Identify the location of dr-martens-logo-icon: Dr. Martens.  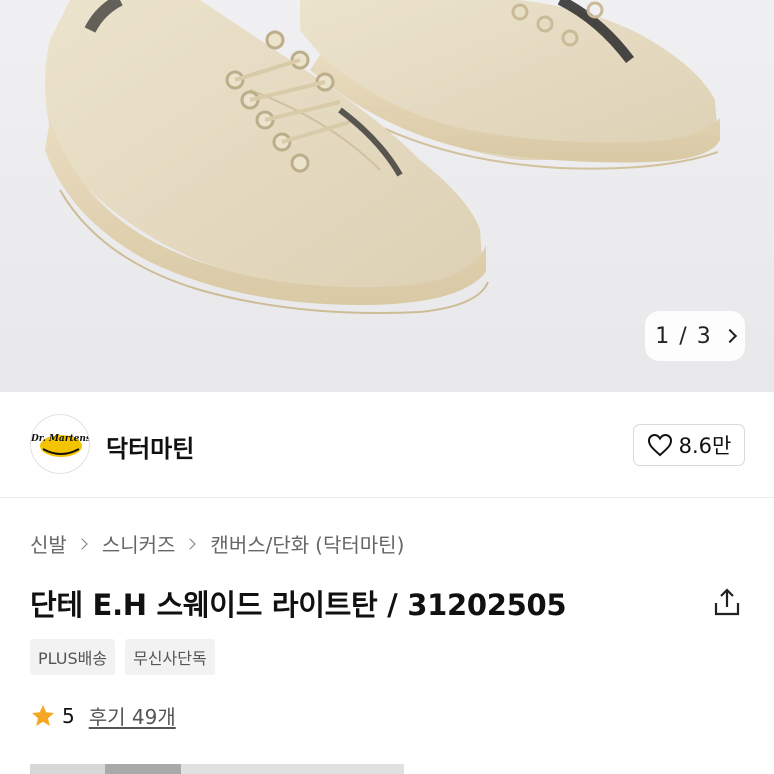
(60, 445).